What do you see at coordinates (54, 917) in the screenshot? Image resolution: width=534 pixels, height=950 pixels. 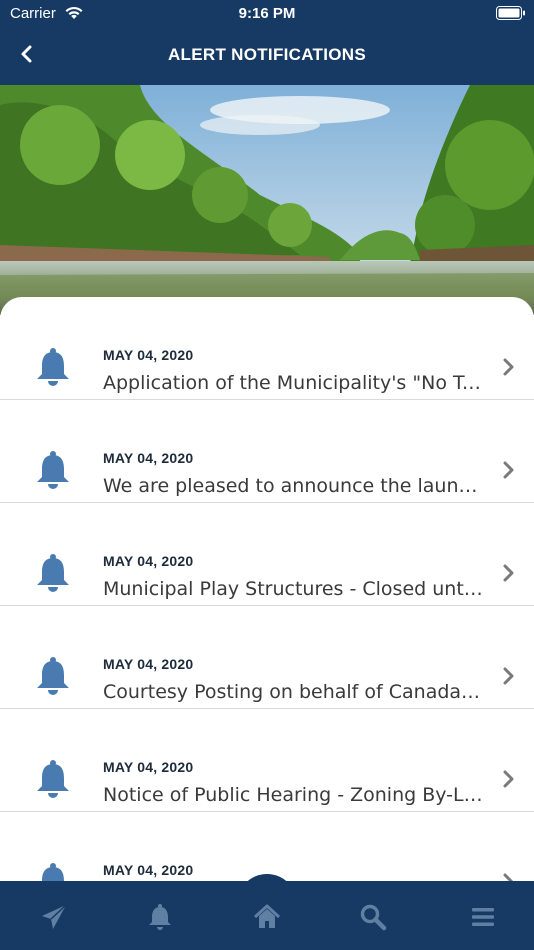 I see `paper-plane-icon` at bounding box center [54, 917].